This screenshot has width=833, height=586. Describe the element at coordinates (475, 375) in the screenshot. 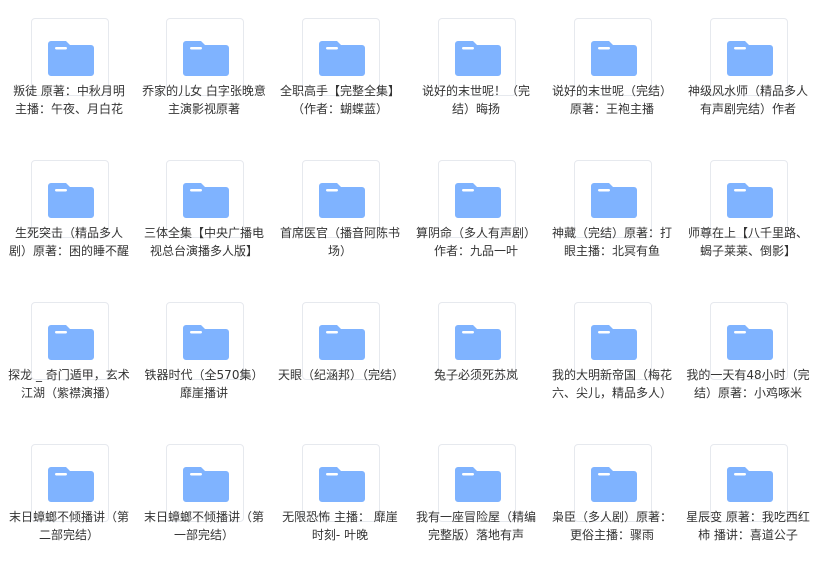

I see `folder-name: 兔子必须死苏岚` at that location.